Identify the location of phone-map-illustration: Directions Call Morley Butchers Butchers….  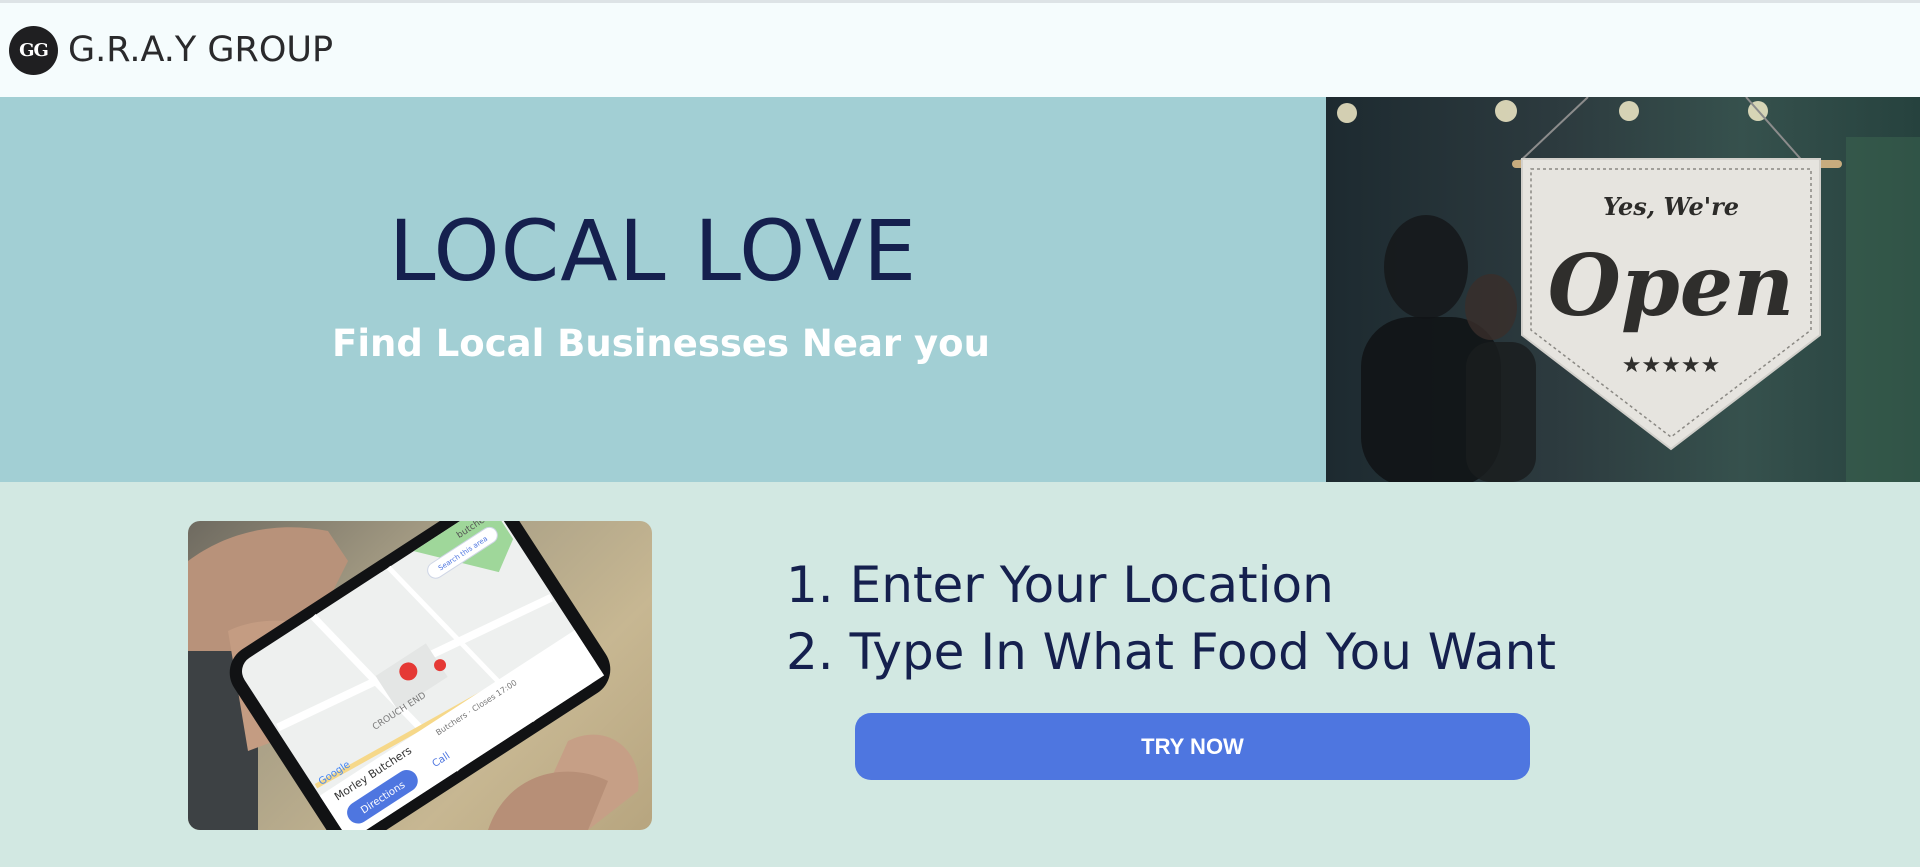
(413, 675).